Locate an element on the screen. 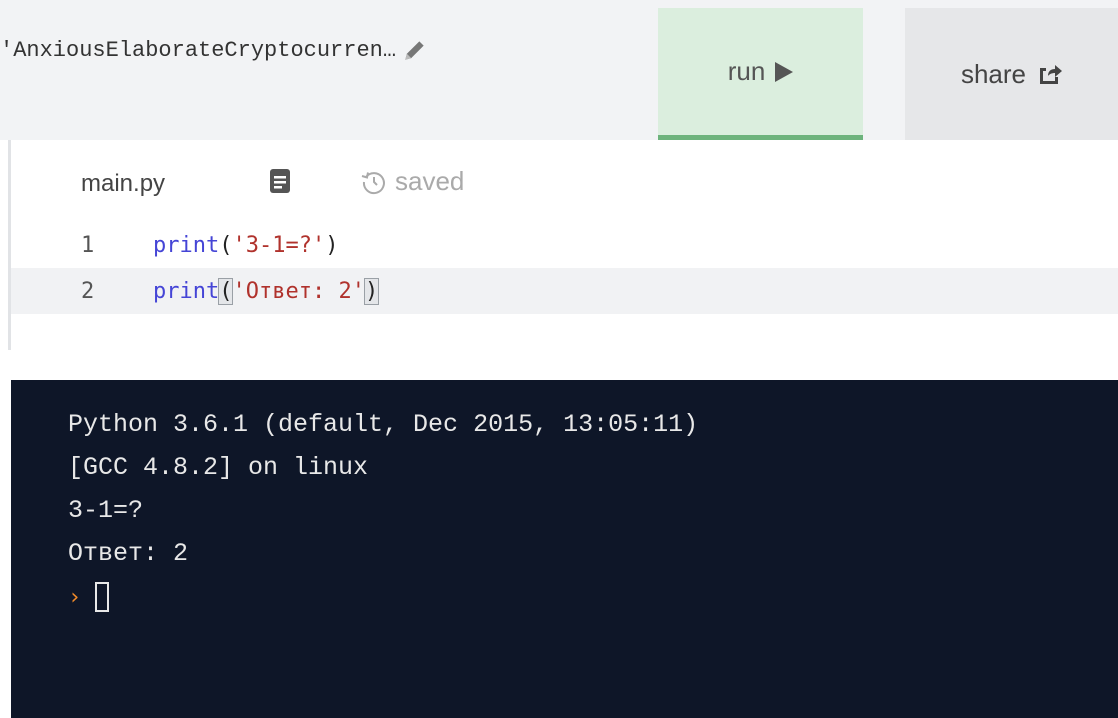  code-text: print('Ответ: 2') is located at coordinates (266, 291).